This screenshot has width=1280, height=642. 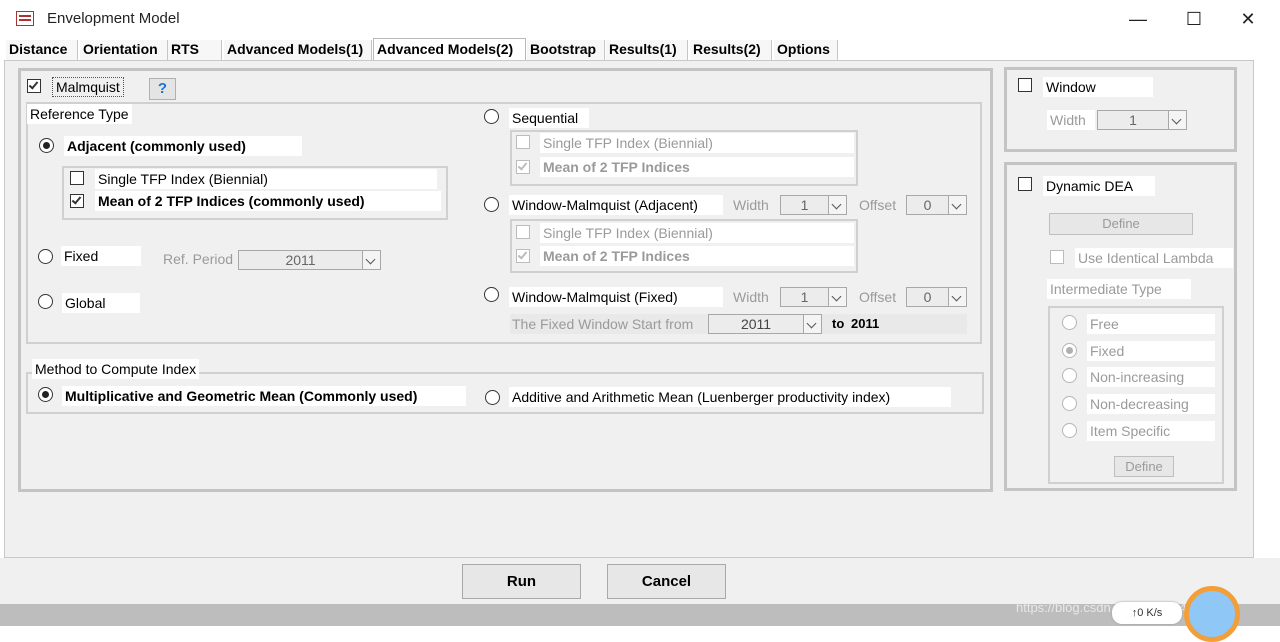 What do you see at coordinates (756, 324) in the screenshot?
I see `fixed-window-start-value: 2011` at bounding box center [756, 324].